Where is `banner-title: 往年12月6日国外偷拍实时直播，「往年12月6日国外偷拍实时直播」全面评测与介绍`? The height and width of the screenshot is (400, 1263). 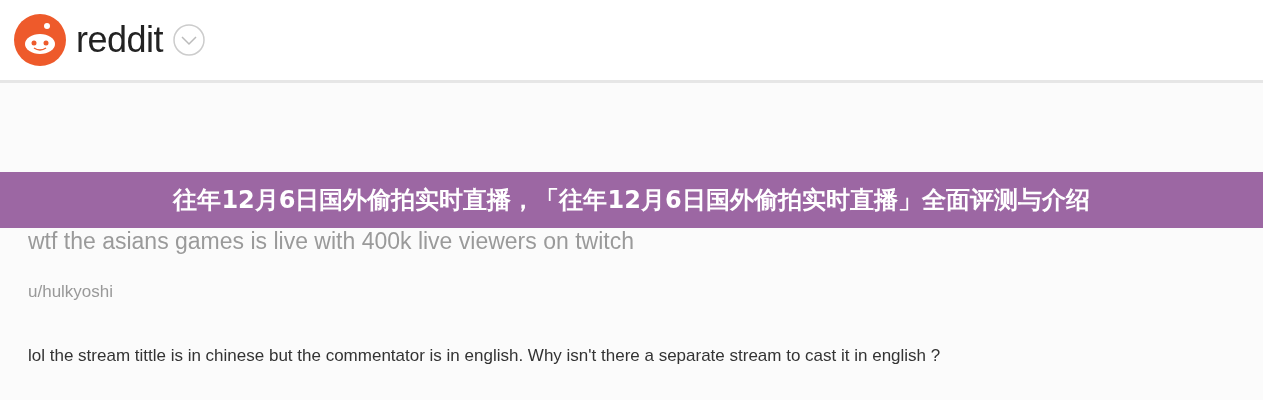 banner-title: 往年12月6日国外偷拍实时直播，「往年12月6日国外偷拍实时直播」全面评测与介绍 is located at coordinates (631, 200).